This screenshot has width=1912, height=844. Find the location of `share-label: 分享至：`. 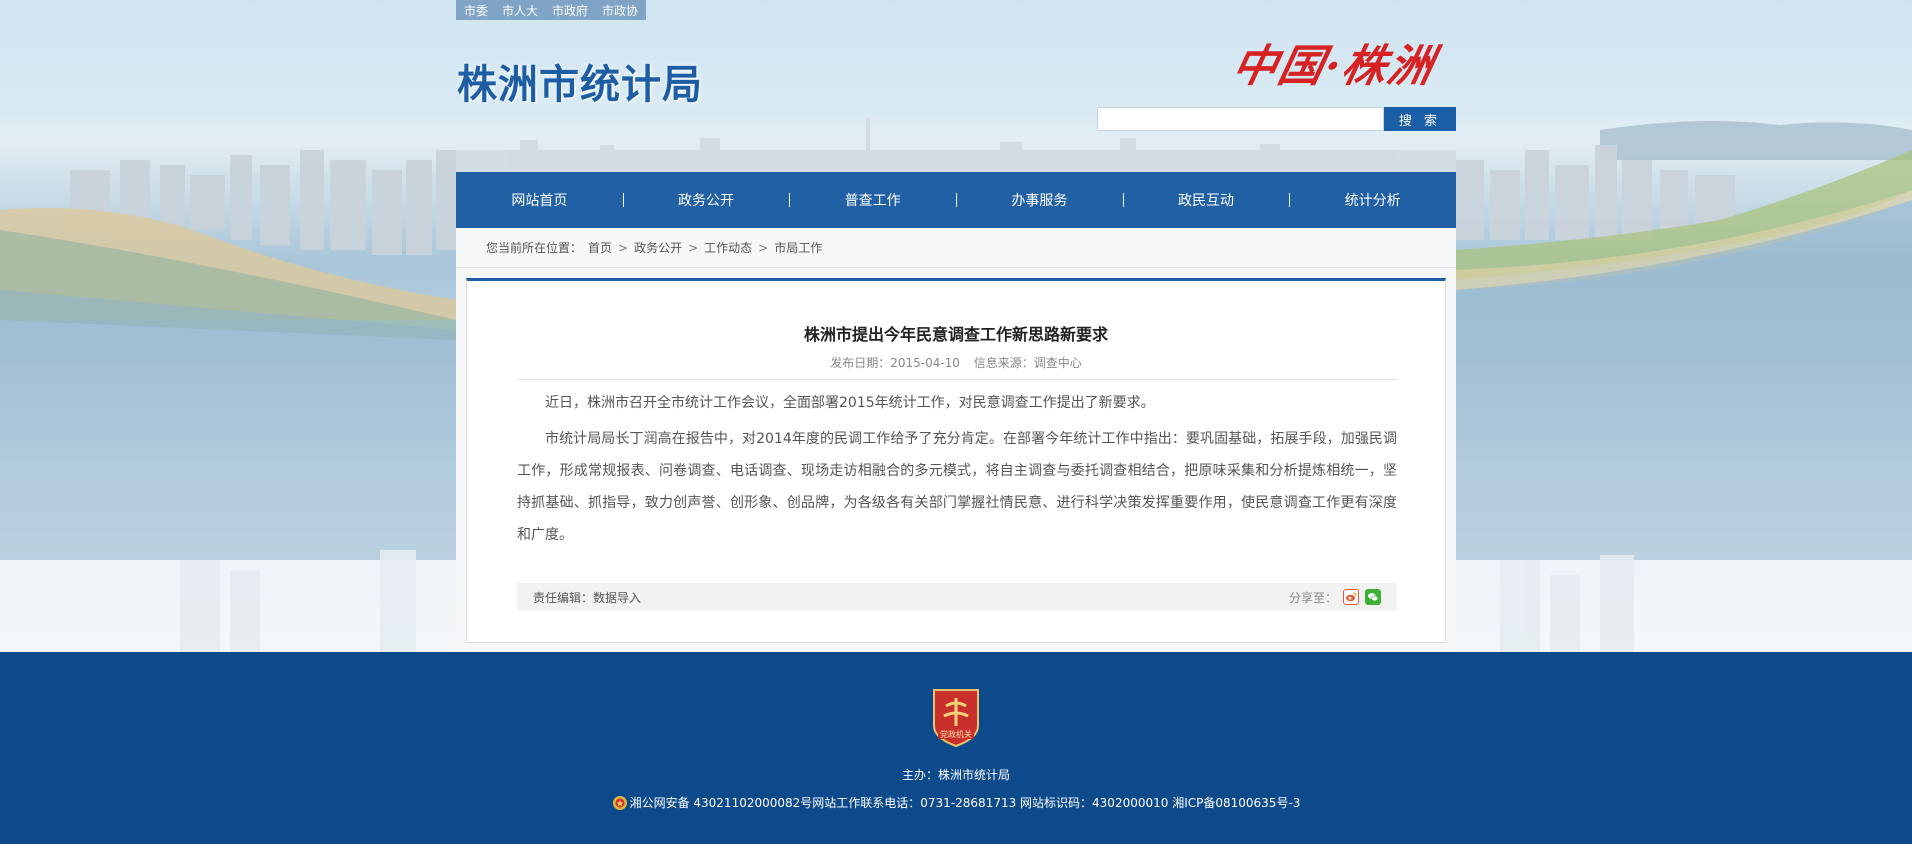

share-label: 分享至： is located at coordinates (1312, 597).